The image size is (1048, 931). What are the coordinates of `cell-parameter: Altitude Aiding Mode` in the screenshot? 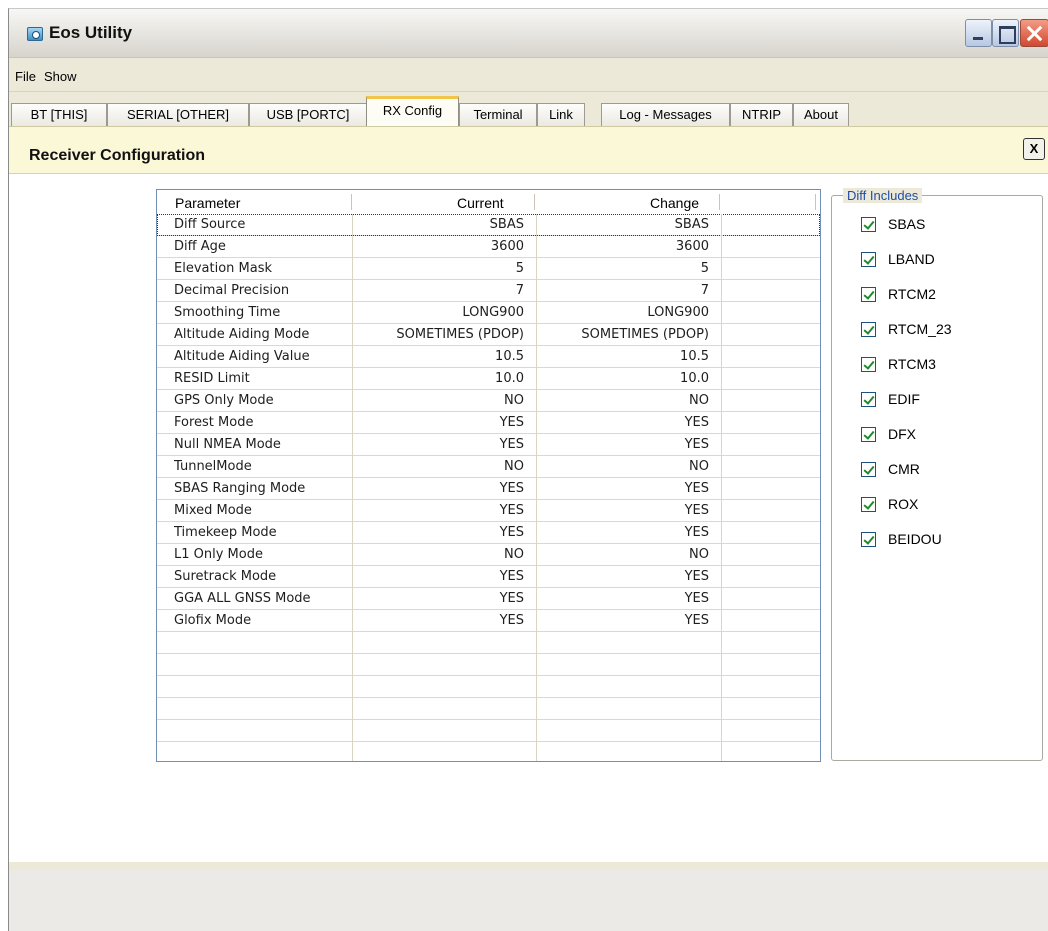 It's located at (242, 334).